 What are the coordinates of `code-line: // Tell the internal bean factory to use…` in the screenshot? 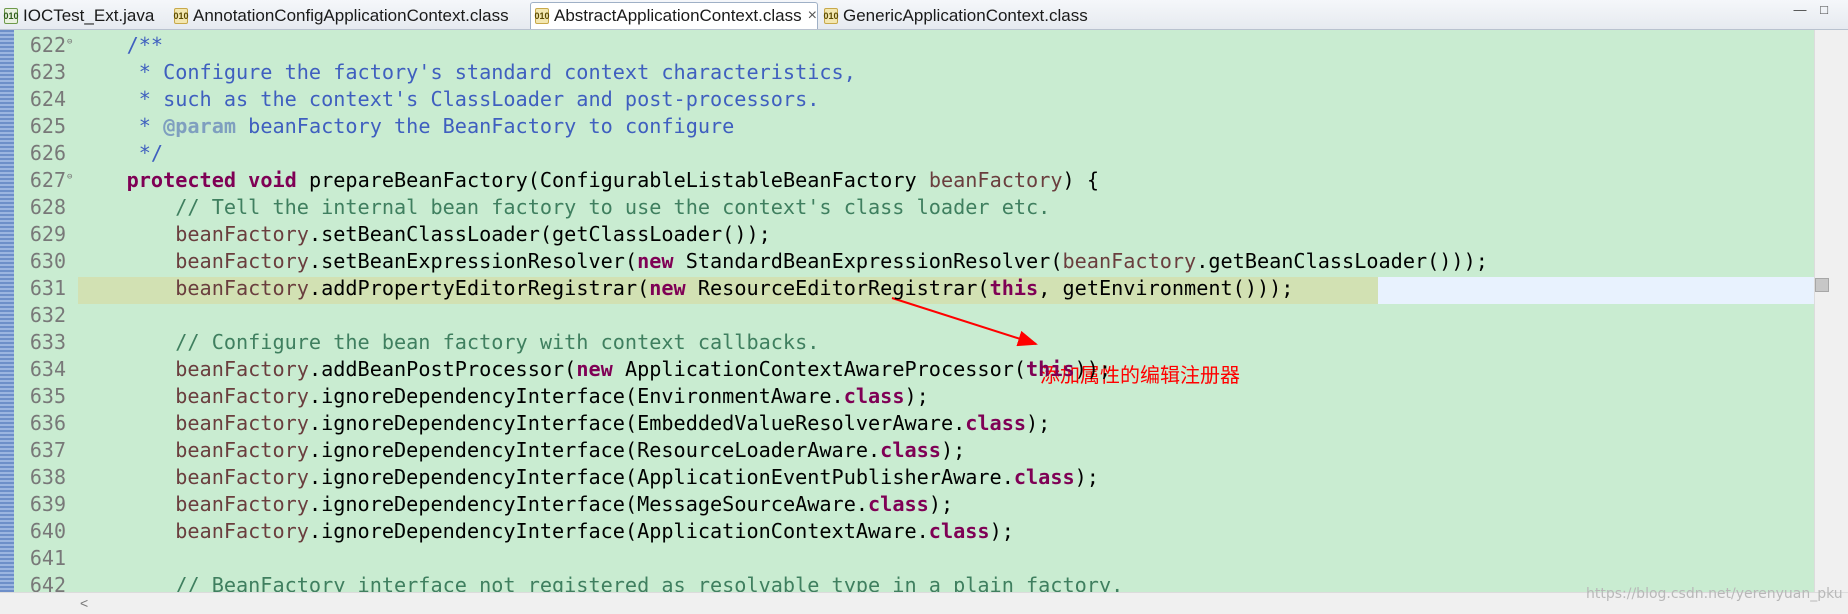 It's located at (564, 207).